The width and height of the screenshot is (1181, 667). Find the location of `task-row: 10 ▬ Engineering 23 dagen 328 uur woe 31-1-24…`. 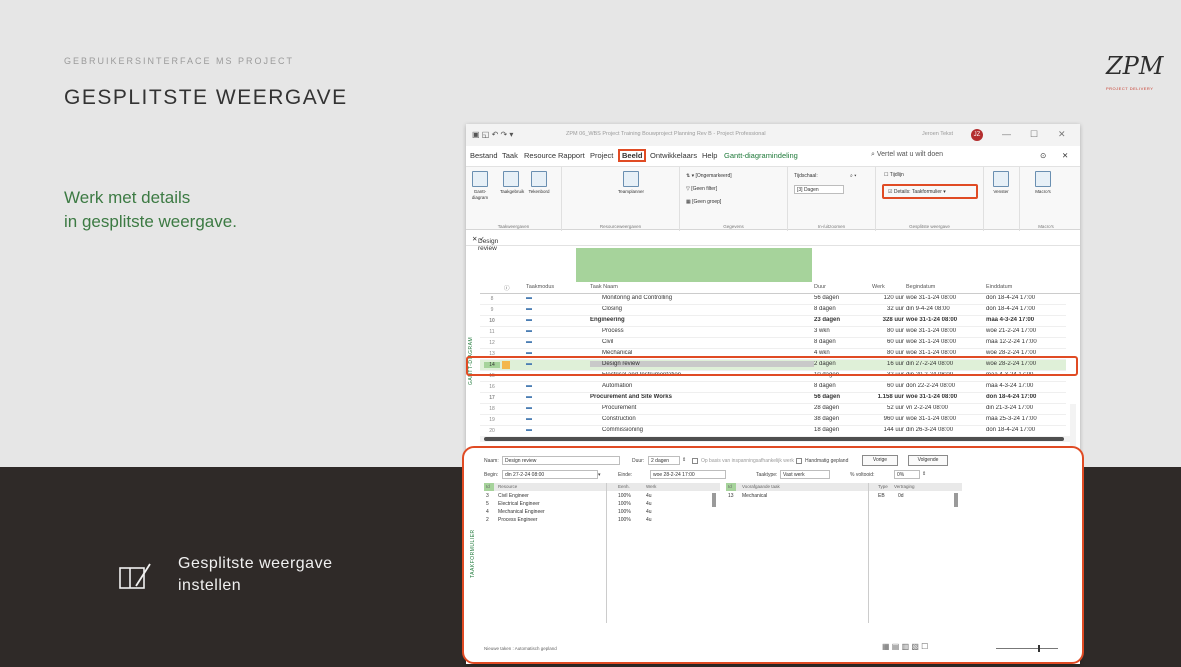

task-row: 10 ▬ Engineering 23 dagen 328 uur woe 31-1-24… is located at coordinates (773, 321).